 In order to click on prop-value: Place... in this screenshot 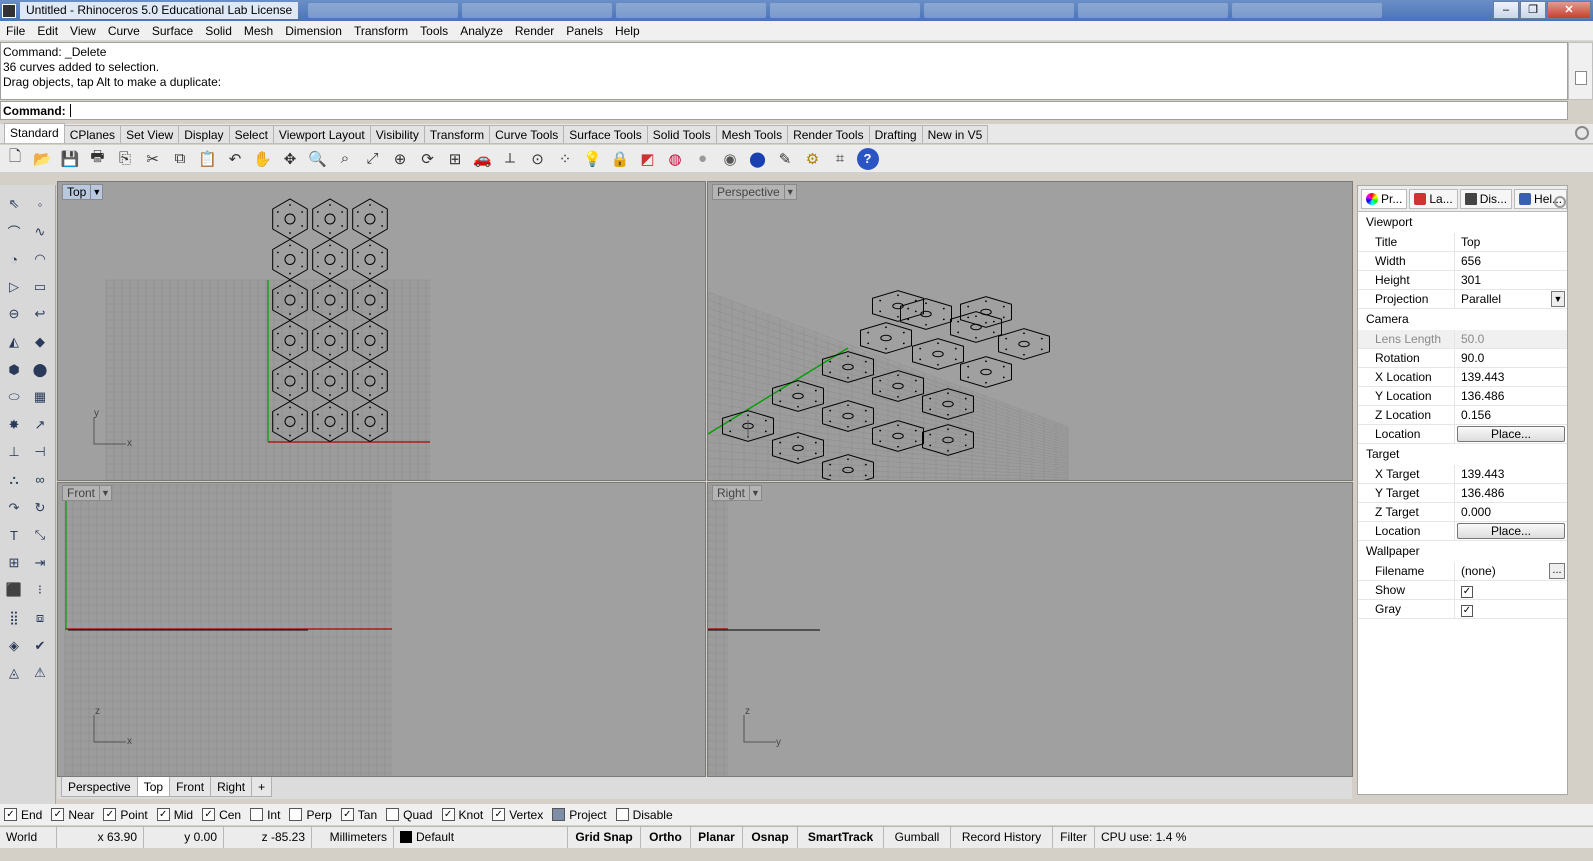, I will do `click(1511, 434)`.